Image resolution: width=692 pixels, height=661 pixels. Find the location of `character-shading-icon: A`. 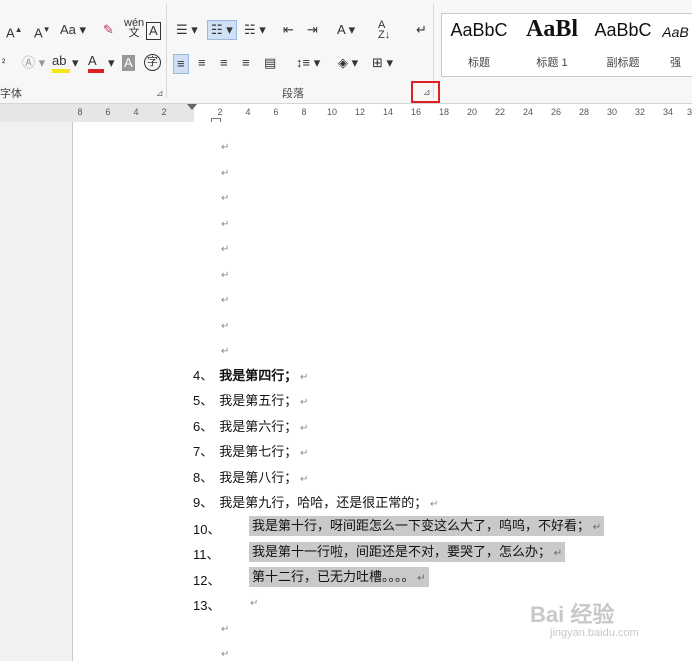

character-shading-icon: A is located at coordinates (128, 63).